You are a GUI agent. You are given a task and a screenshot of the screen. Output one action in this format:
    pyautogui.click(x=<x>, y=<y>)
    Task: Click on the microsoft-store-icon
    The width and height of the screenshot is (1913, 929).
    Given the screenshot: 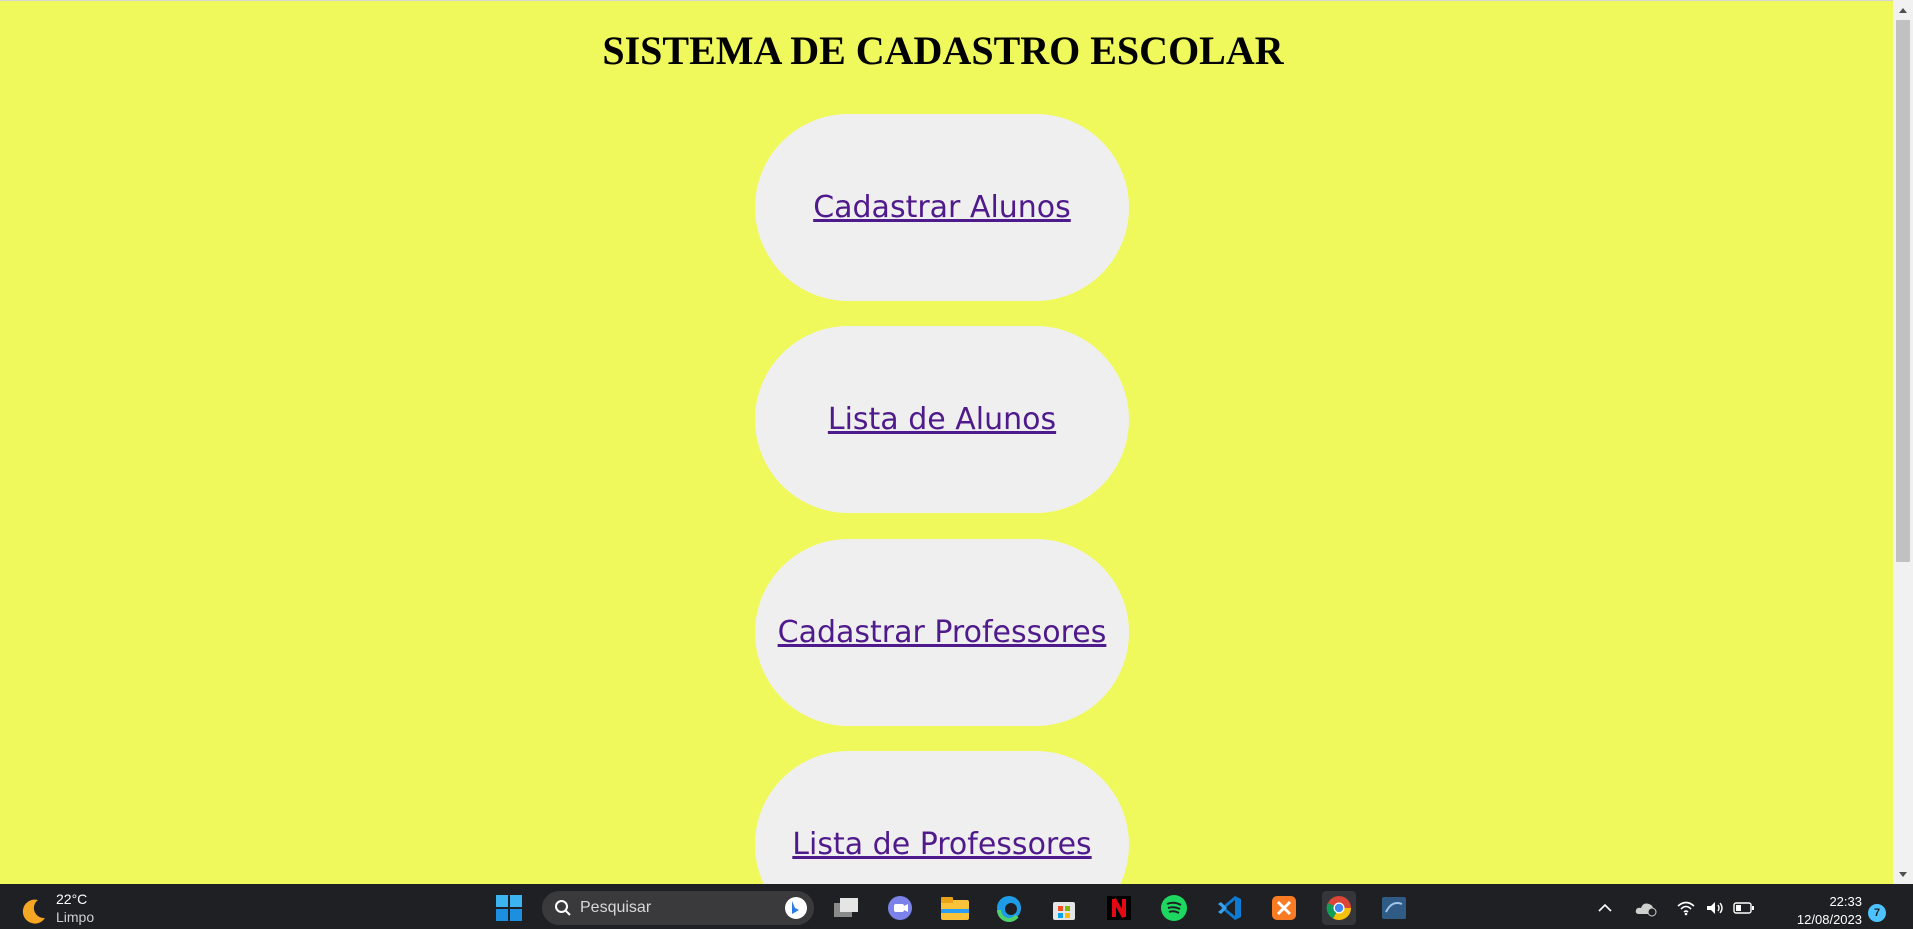 What is the action you would take?
    pyautogui.click(x=1064, y=908)
    